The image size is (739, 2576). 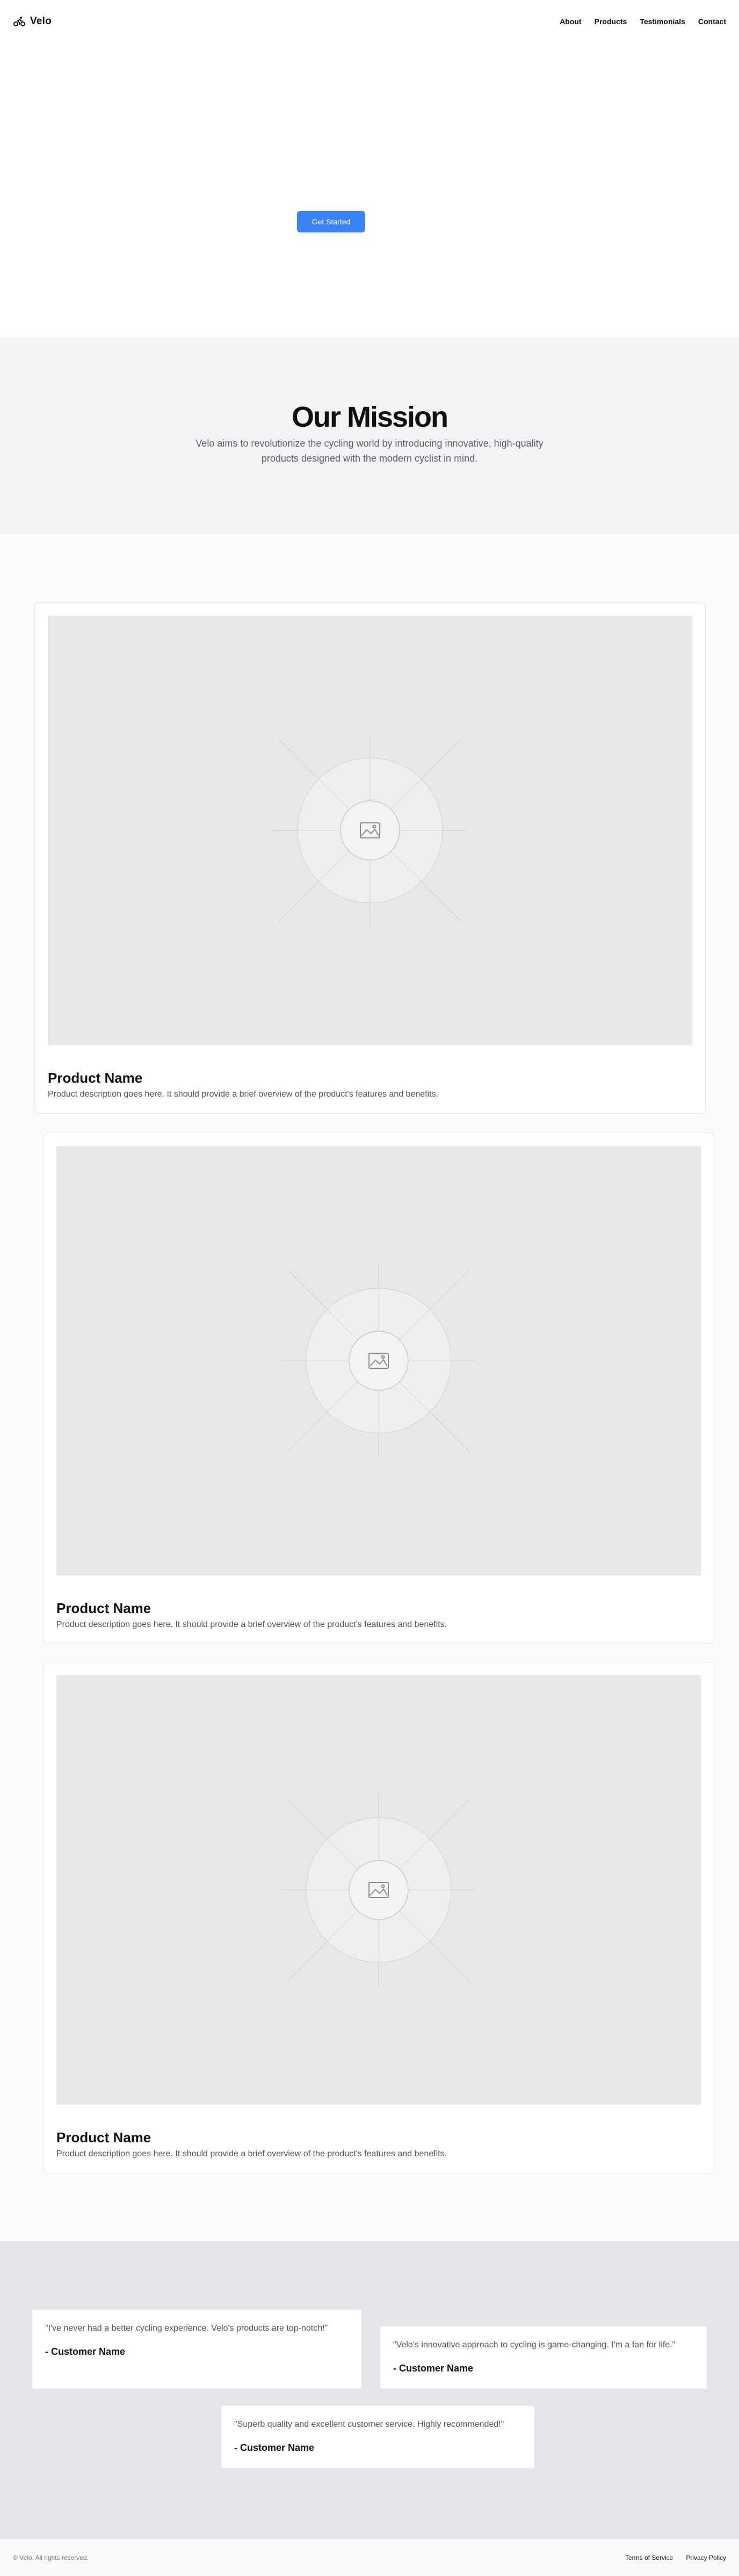 I want to click on main-nav: About Products Testimonials Contact, so click(x=643, y=21).